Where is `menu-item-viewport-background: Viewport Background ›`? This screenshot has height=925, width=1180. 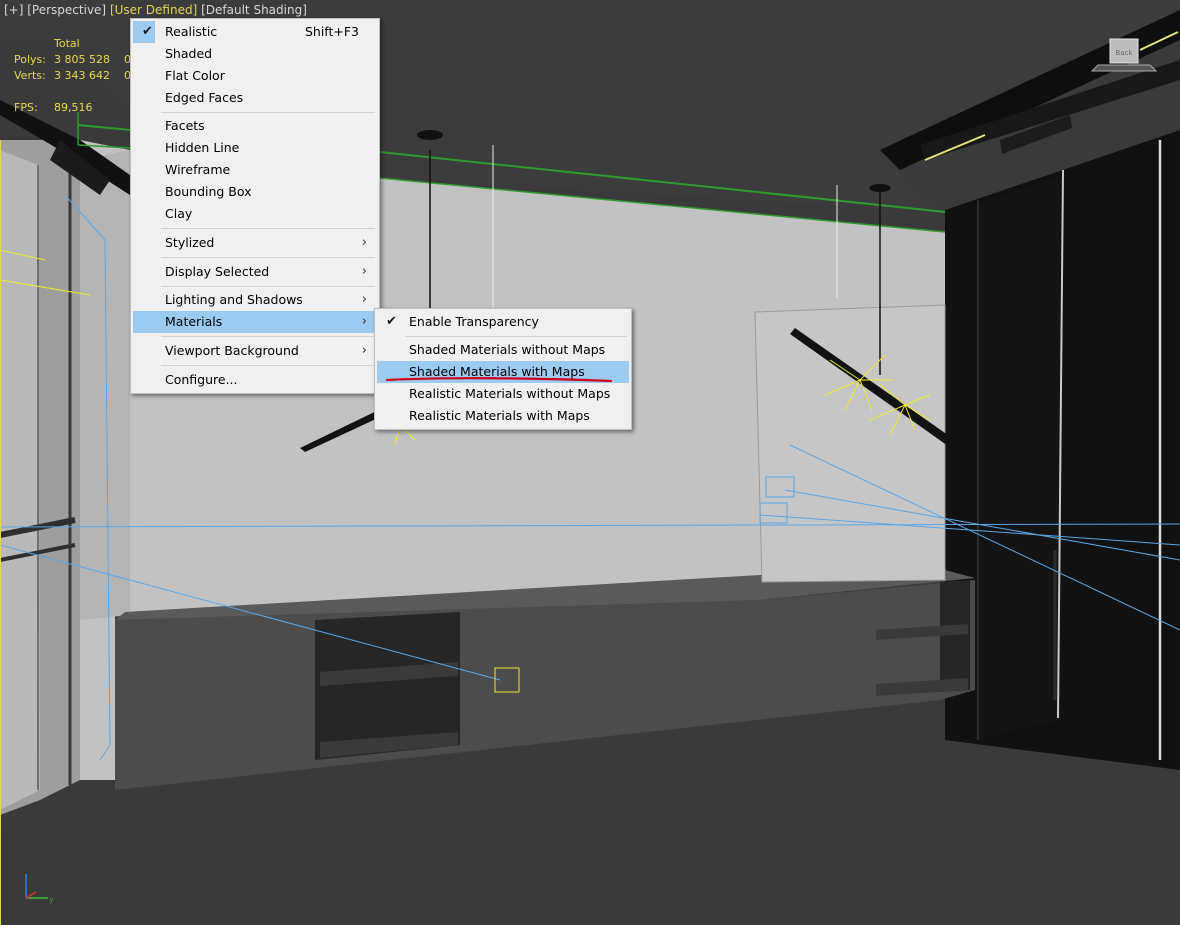
menu-item-viewport-background: Viewport Background › is located at coordinates (255, 351).